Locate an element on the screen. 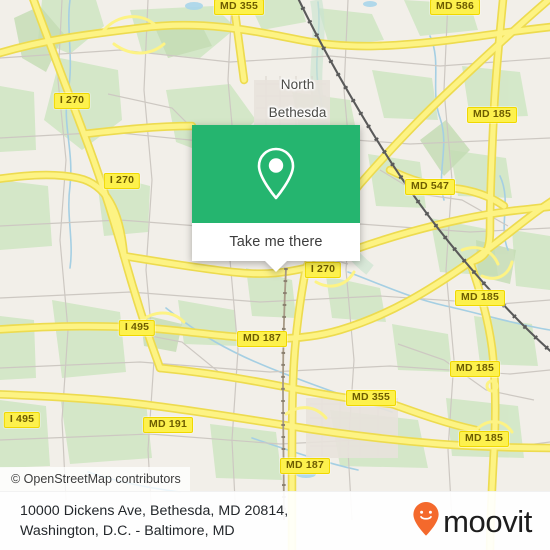 This screenshot has height=550, width=550. road-shield-md-355-south: MD 355 is located at coordinates (371, 398).